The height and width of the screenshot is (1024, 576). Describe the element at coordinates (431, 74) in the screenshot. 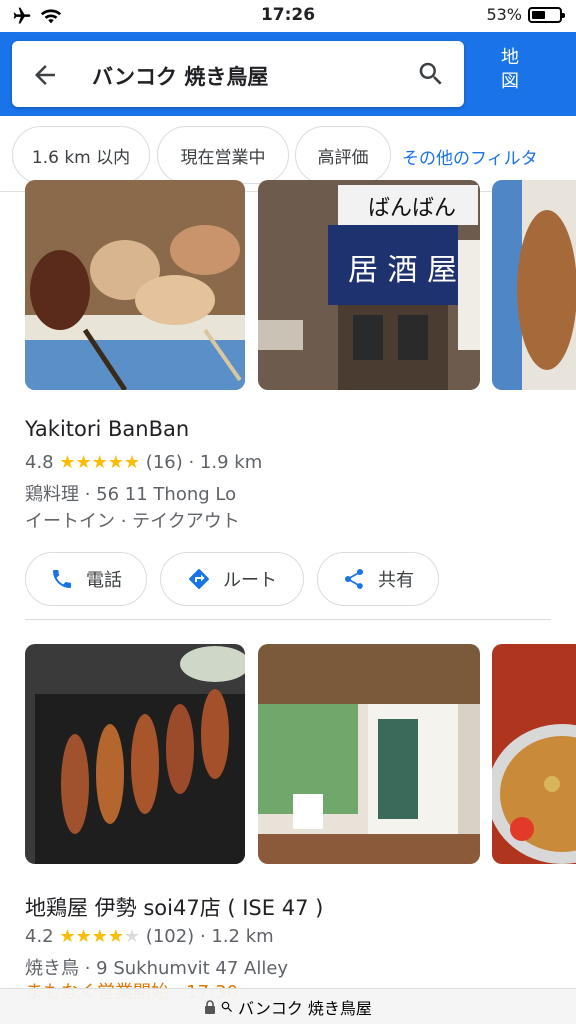

I see `search-icon` at that location.